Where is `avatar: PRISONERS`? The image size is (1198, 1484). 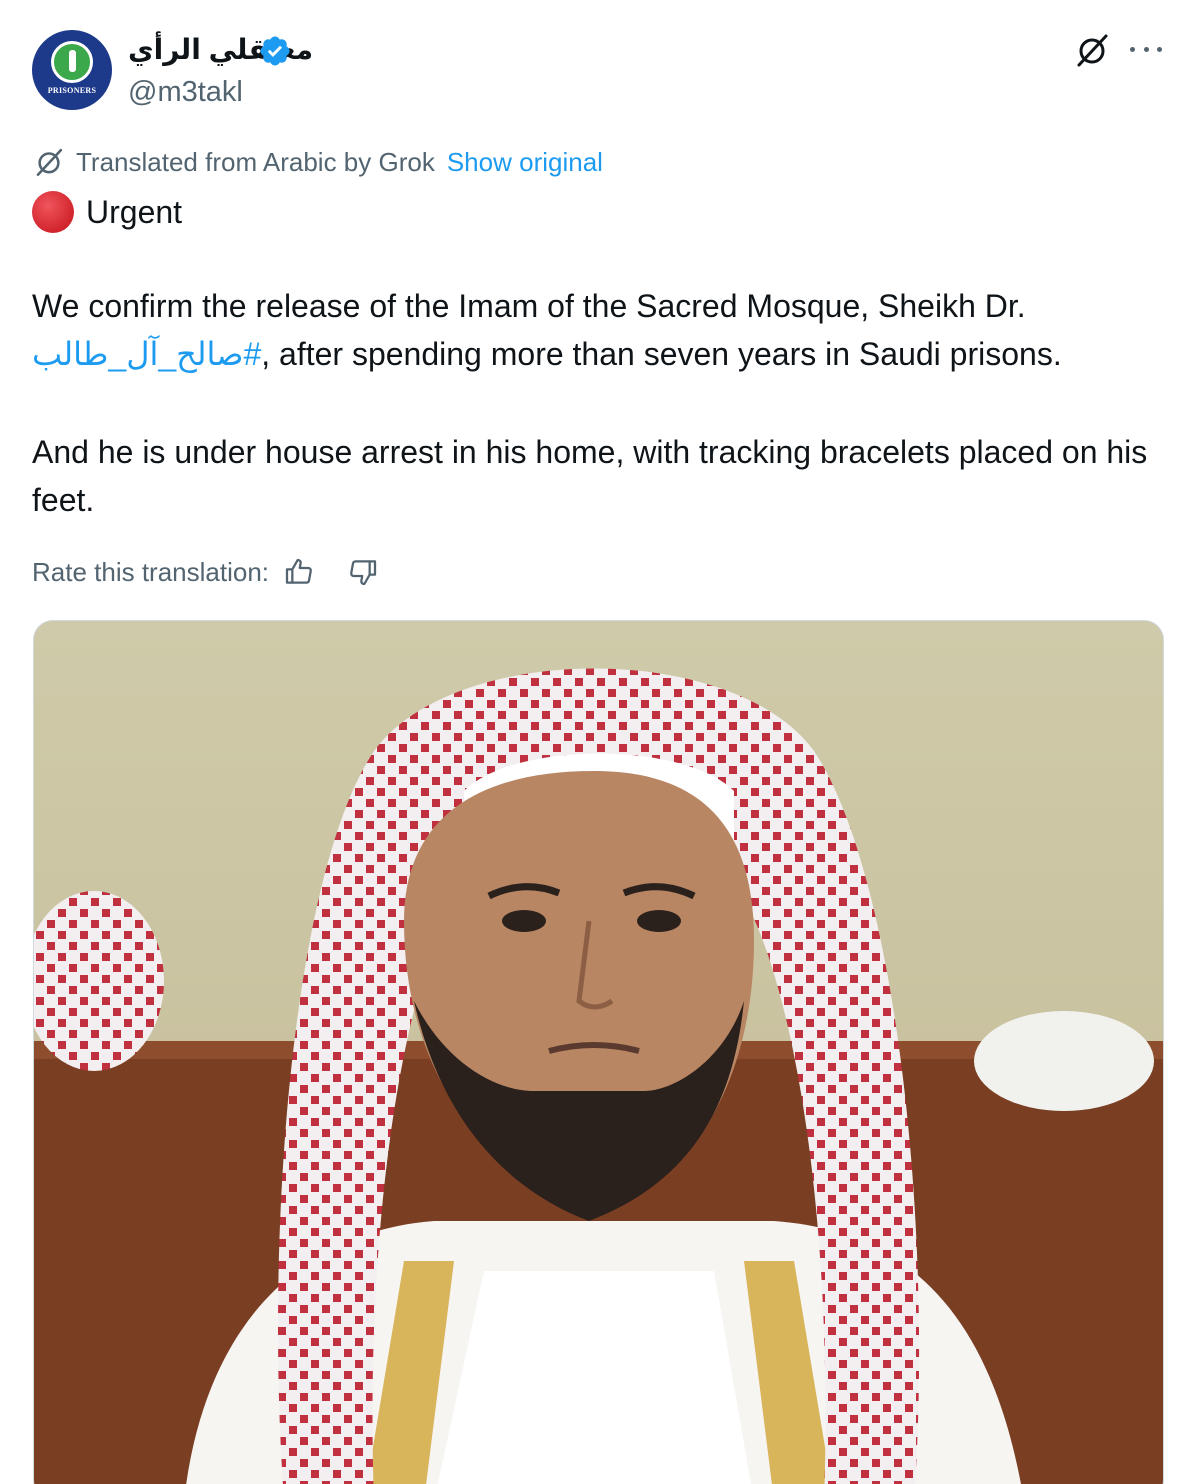
avatar: PRISONERS is located at coordinates (72, 70).